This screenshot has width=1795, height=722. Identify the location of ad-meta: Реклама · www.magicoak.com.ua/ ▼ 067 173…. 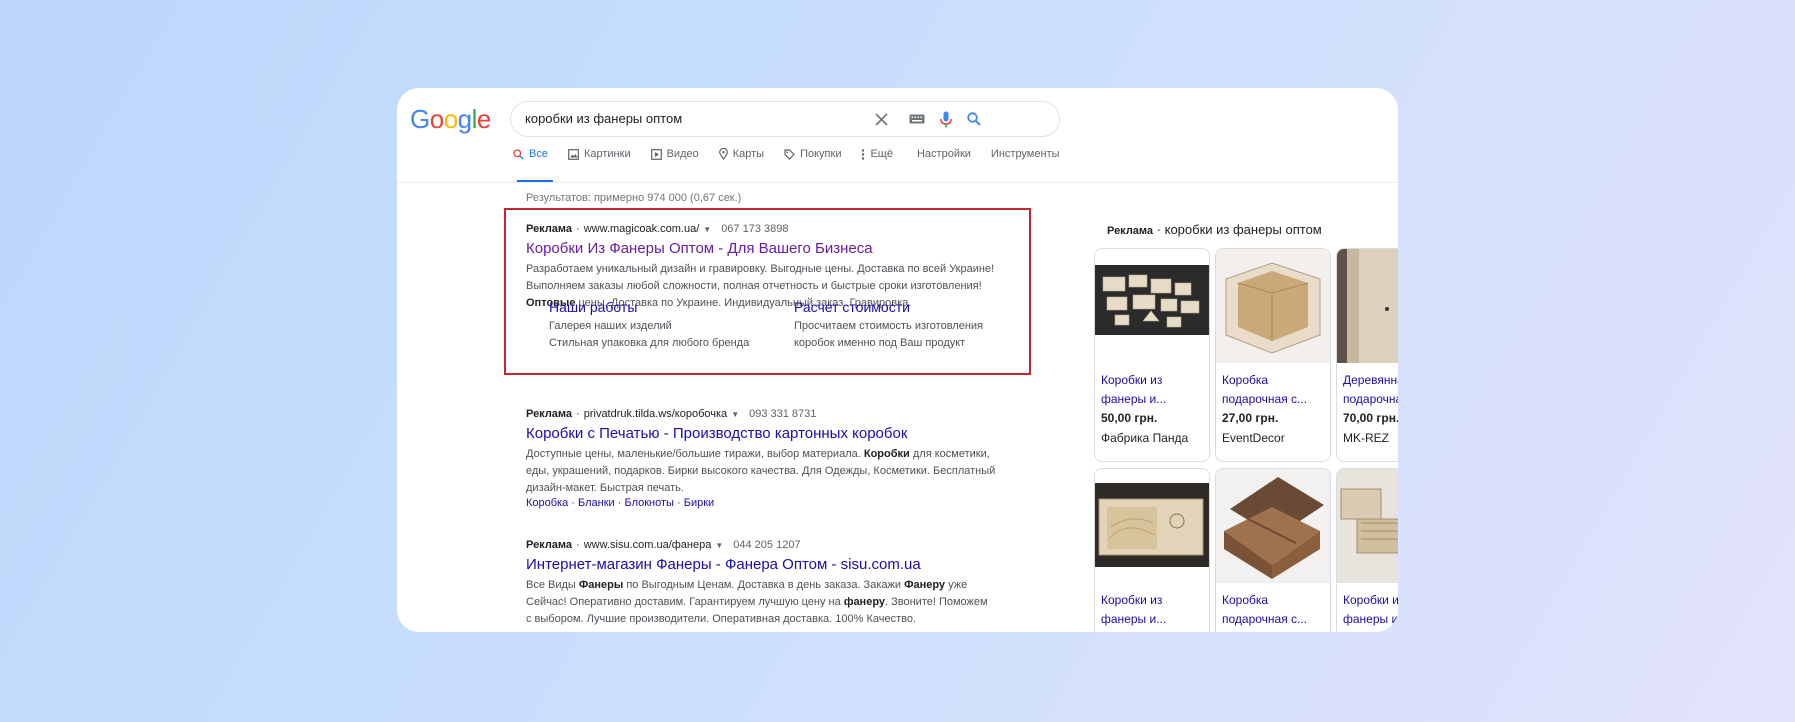
(776, 229).